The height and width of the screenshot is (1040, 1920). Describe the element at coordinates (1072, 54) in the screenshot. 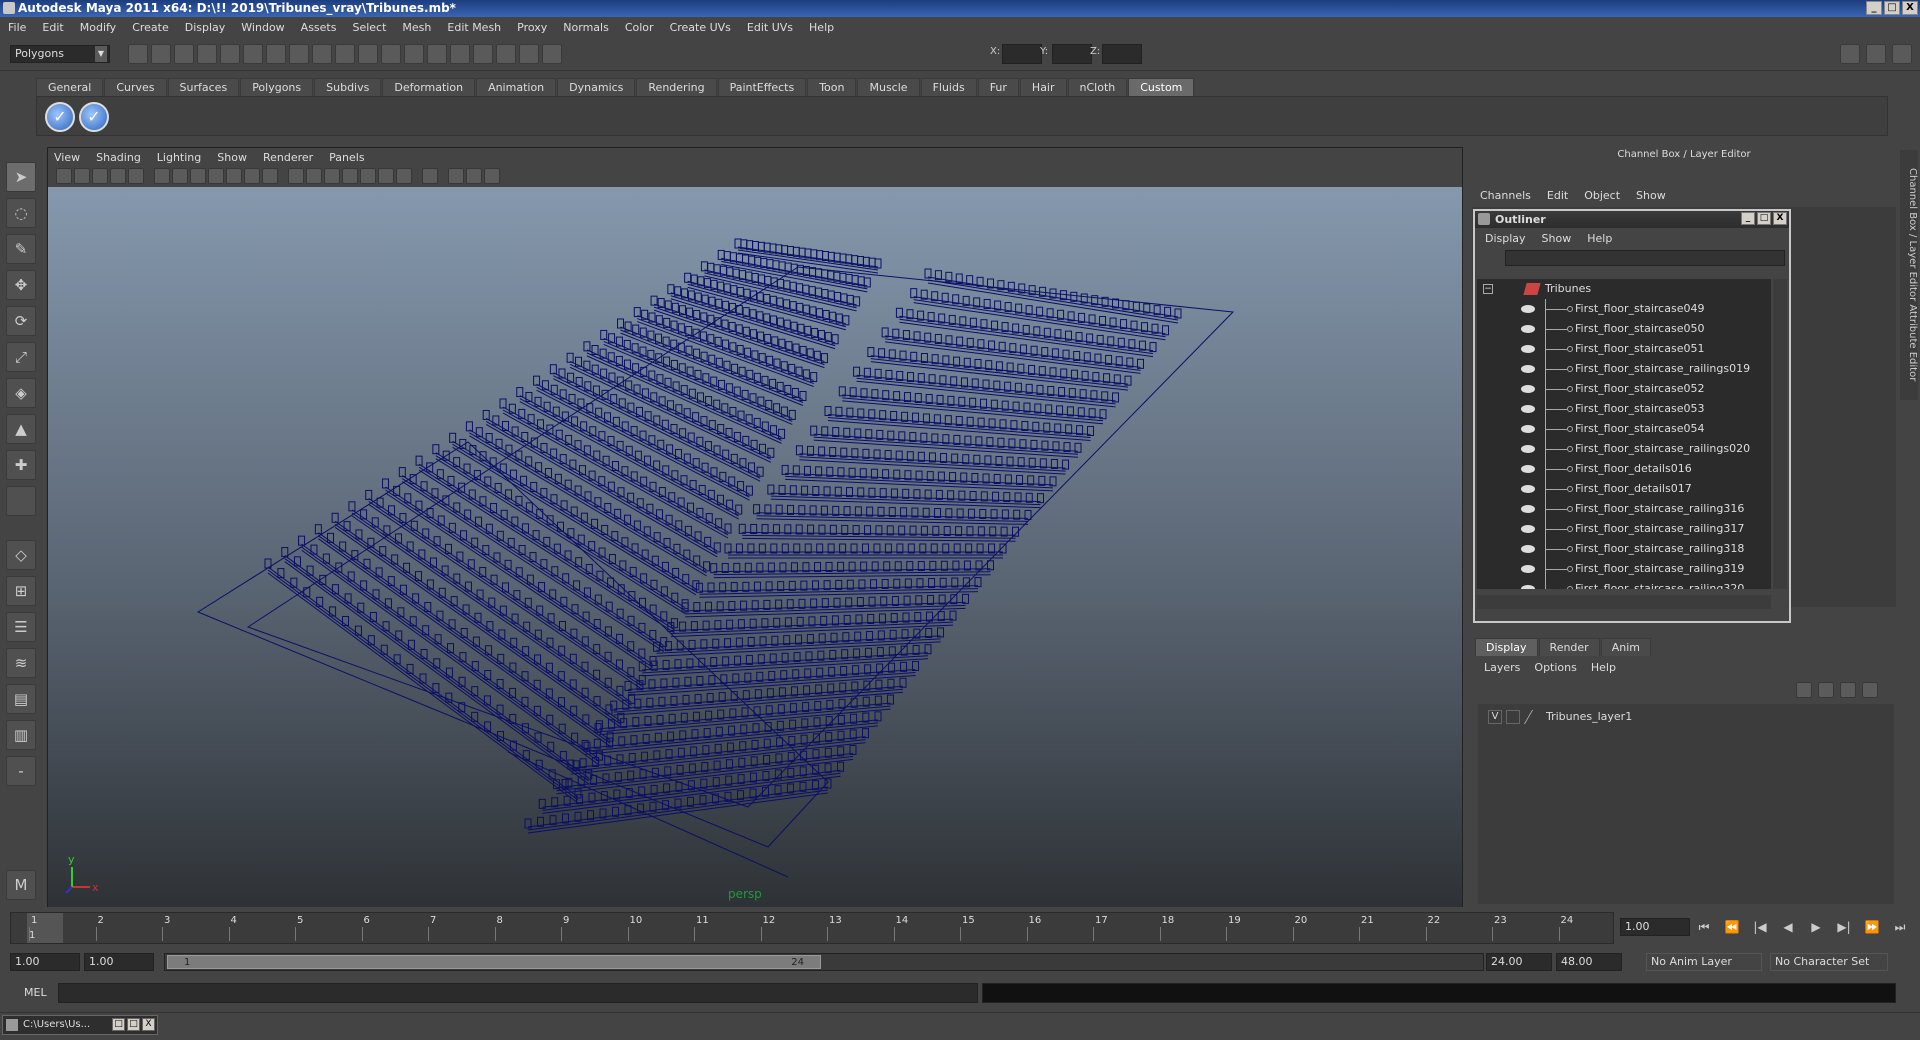

I see `y-field` at that location.